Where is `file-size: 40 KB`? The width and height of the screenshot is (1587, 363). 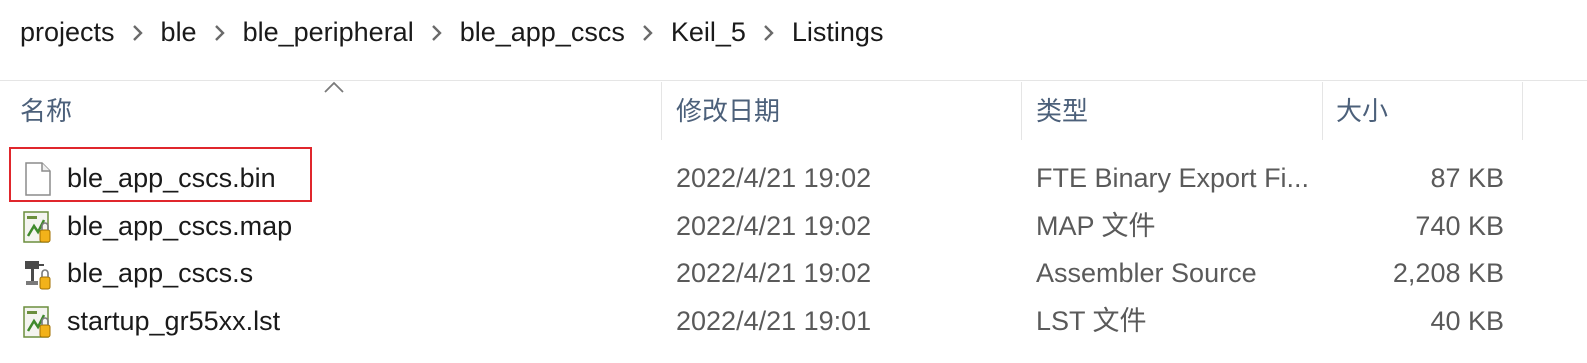
file-size: 40 KB is located at coordinates (1467, 321).